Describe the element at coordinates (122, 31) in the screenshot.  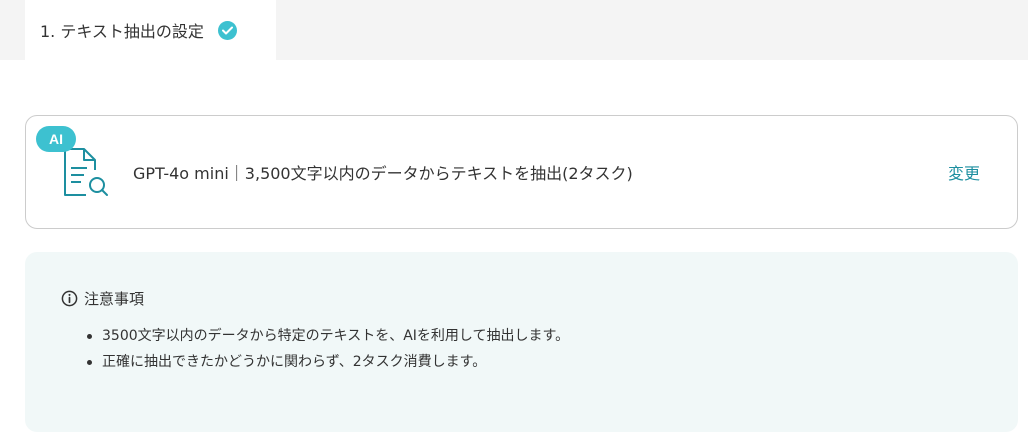
I see `tab-label: 1. テキスト抽出の設定` at that location.